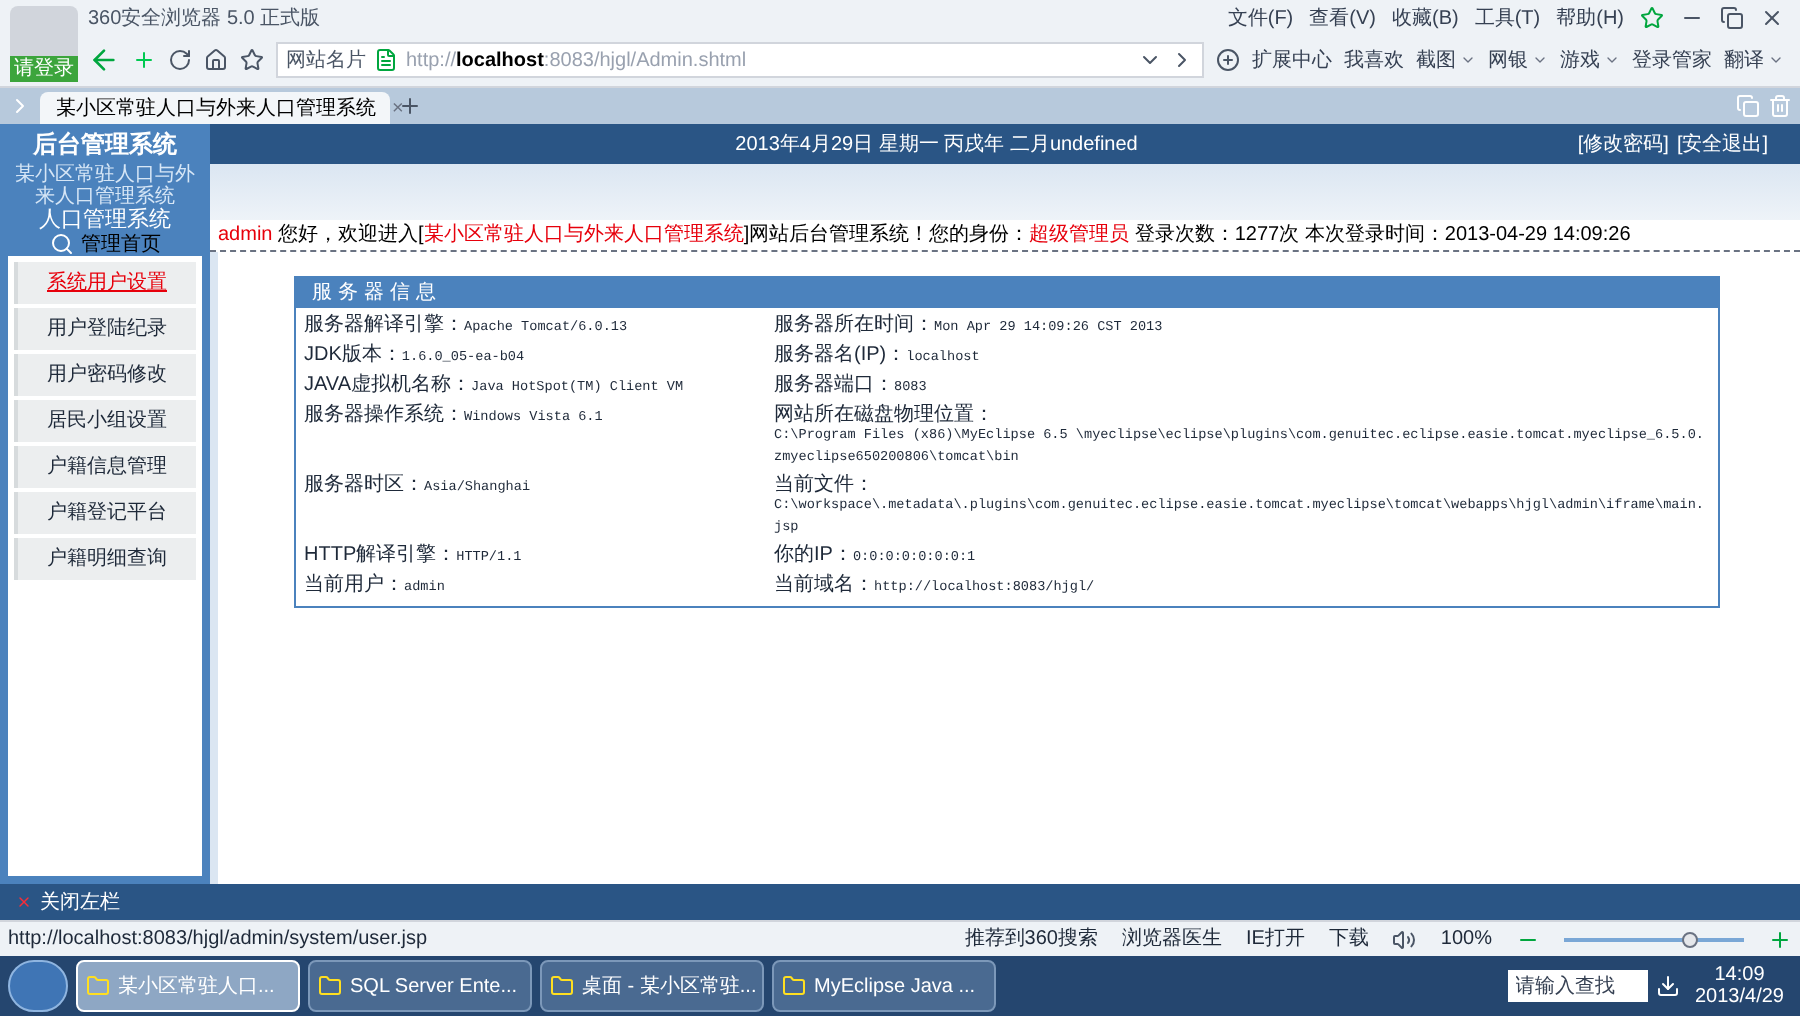 This screenshot has width=1800, height=1016. I want to click on sidebar-item: 系统用户设置, so click(105, 283).